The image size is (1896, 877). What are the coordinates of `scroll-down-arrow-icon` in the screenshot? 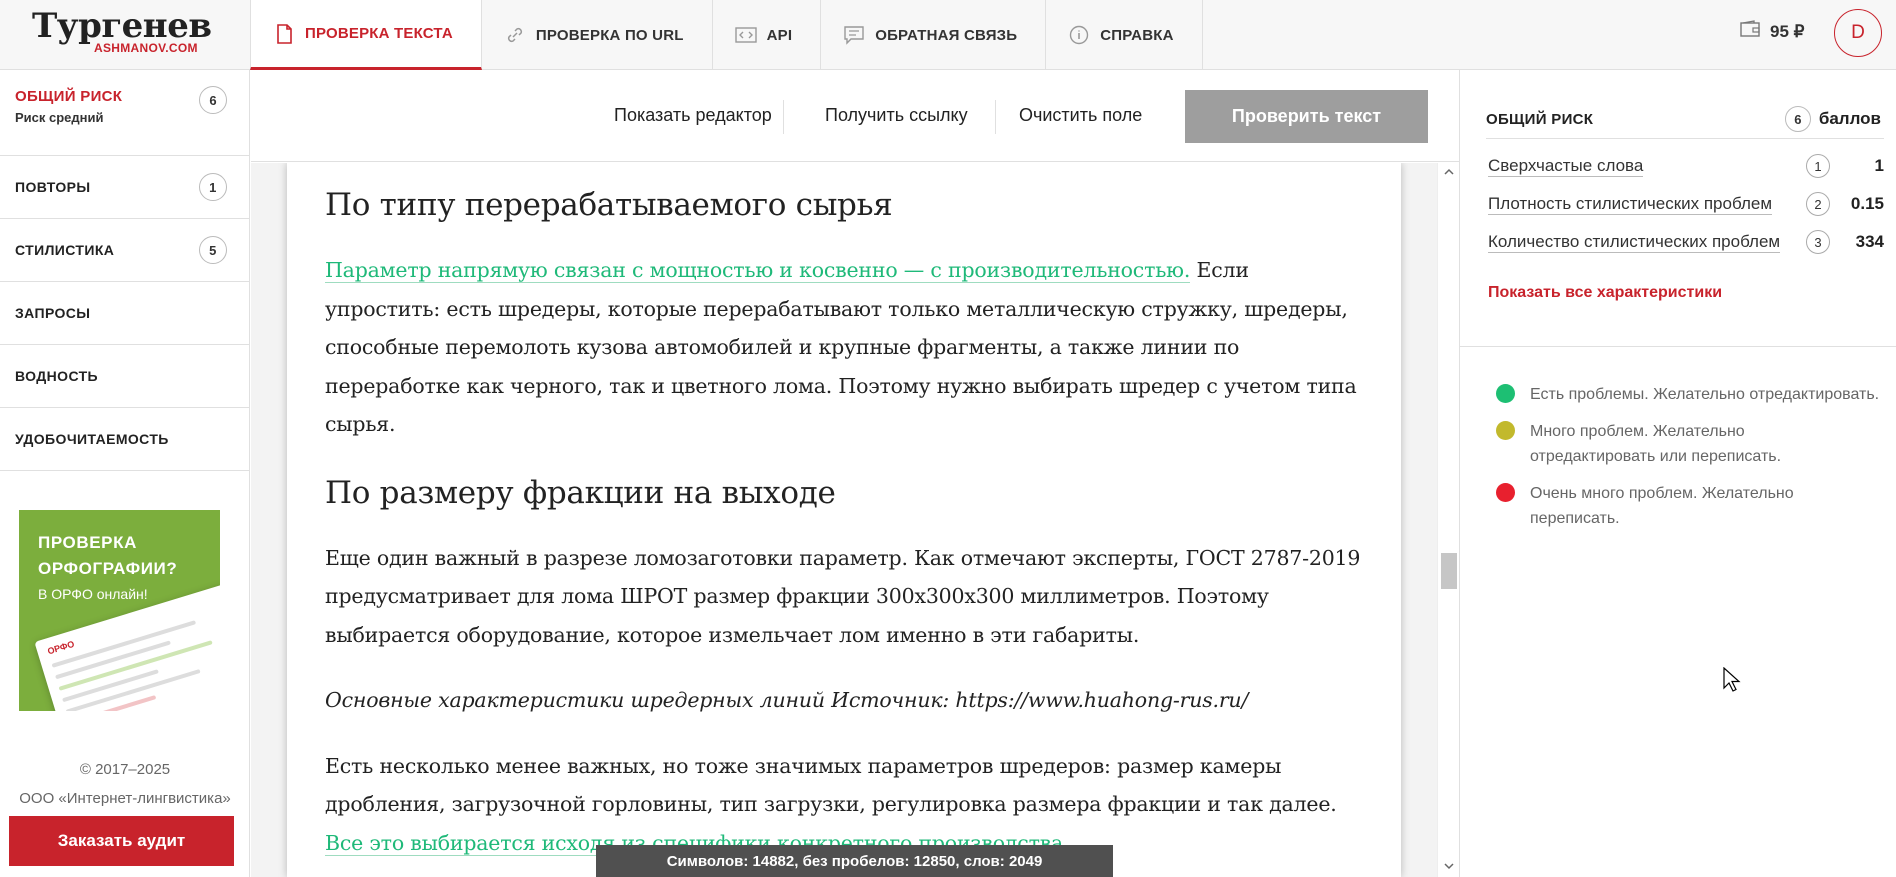 It's located at (1449, 866).